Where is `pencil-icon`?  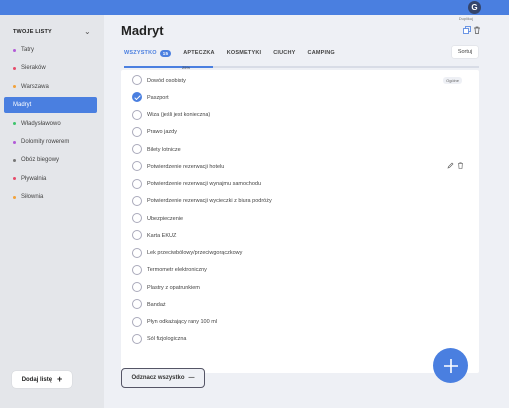
pencil-icon is located at coordinates (450, 165).